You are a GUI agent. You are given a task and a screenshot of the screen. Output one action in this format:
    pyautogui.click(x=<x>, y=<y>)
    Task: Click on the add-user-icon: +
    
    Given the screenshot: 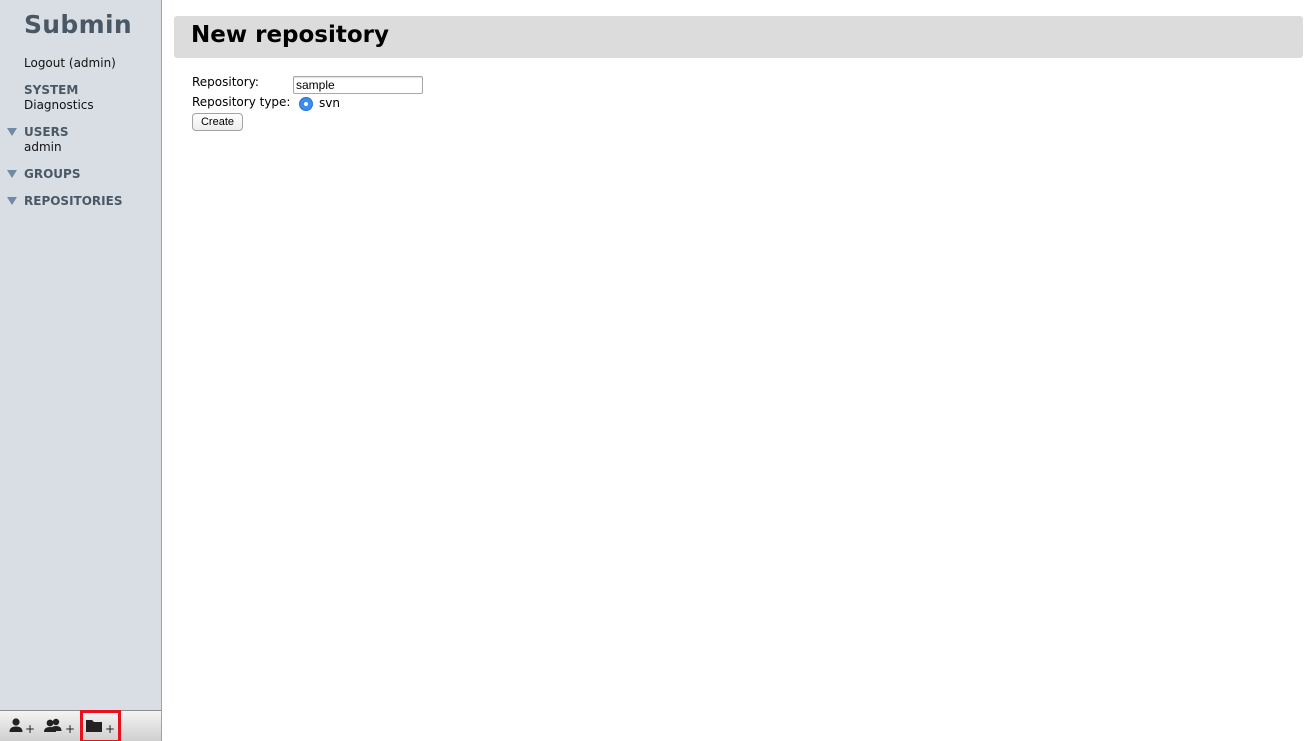 What is the action you would take?
    pyautogui.click(x=22, y=727)
    